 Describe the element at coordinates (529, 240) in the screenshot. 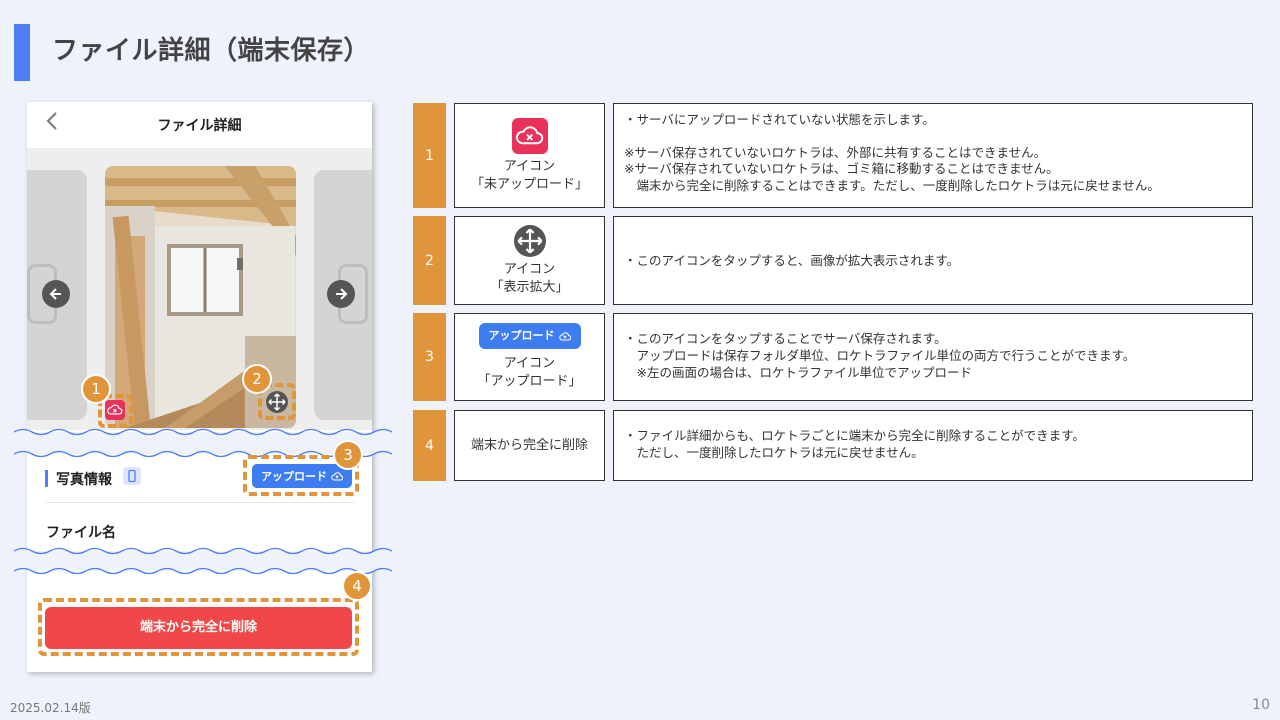

I see `expand-arrows-icon` at that location.